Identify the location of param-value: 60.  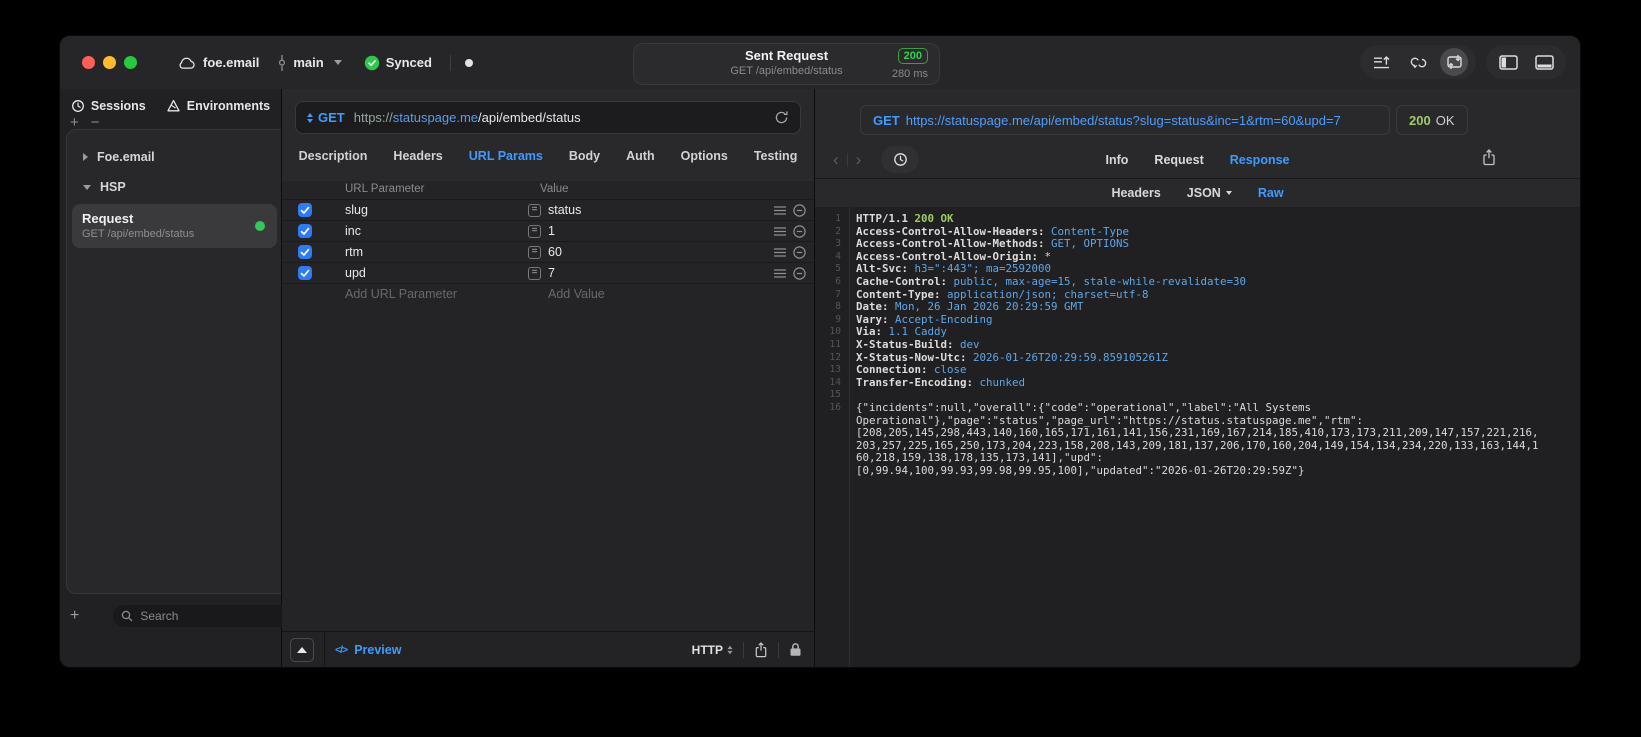
(555, 252).